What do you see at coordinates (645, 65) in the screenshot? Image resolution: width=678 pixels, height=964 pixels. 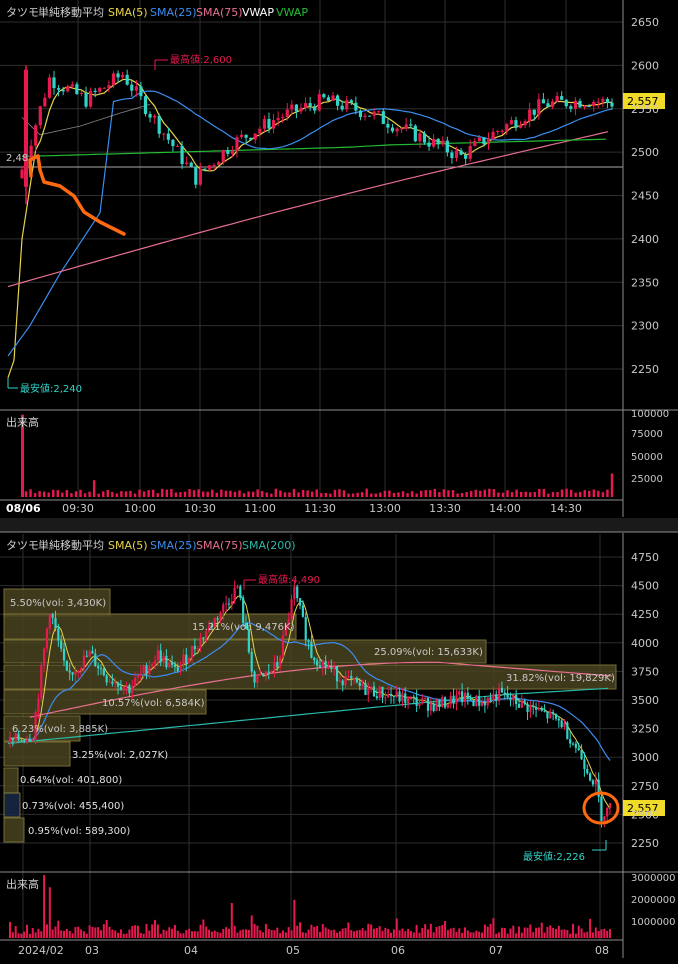 I see `y-tick-label: 2600` at bounding box center [645, 65].